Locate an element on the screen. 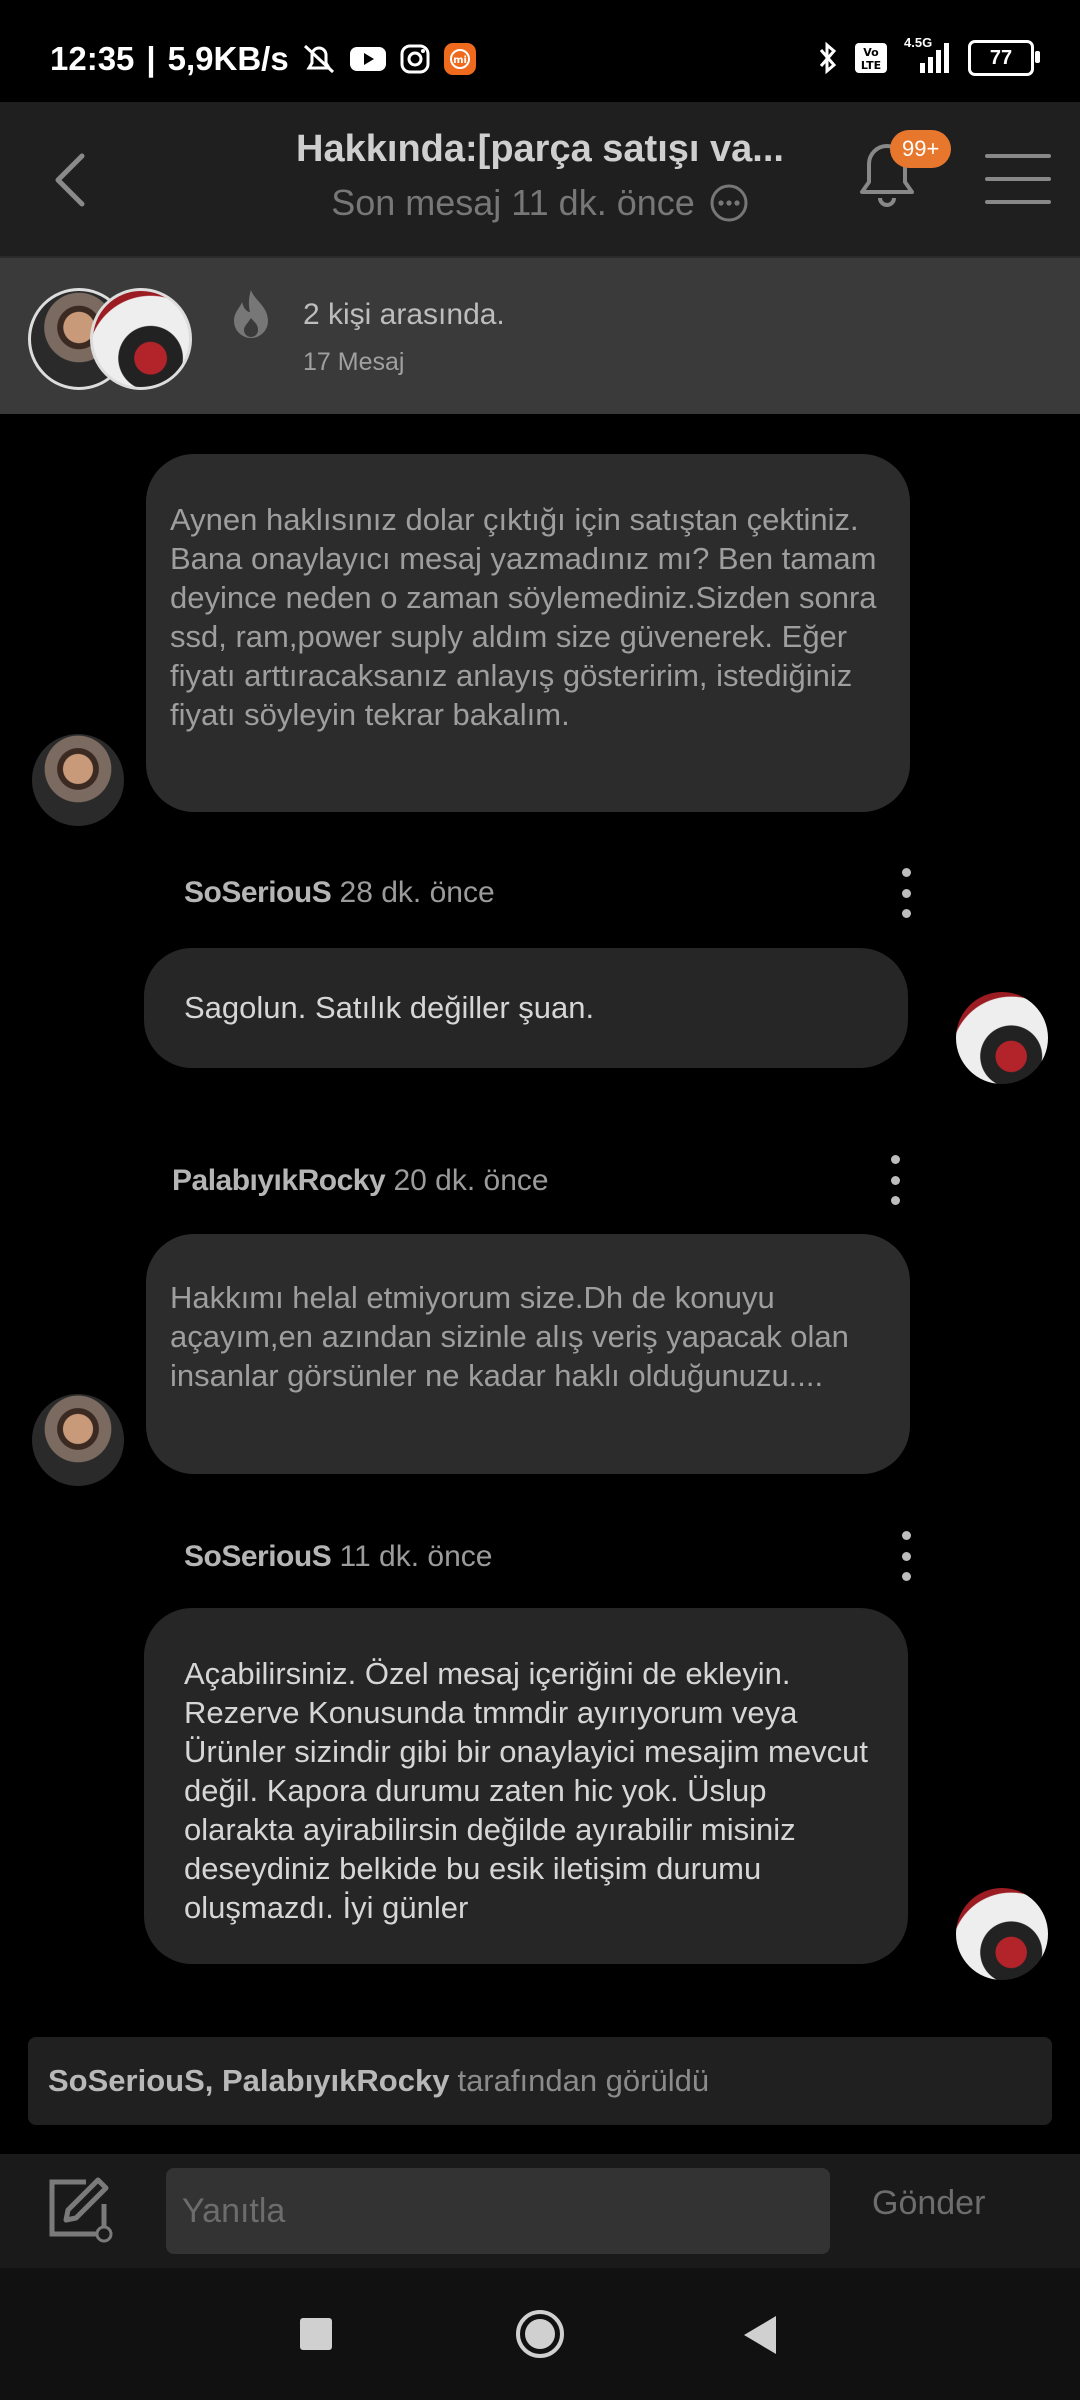 This screenshot has width=1080, height=2400. send-button: Gönder is located at coordinates (928, 2203).